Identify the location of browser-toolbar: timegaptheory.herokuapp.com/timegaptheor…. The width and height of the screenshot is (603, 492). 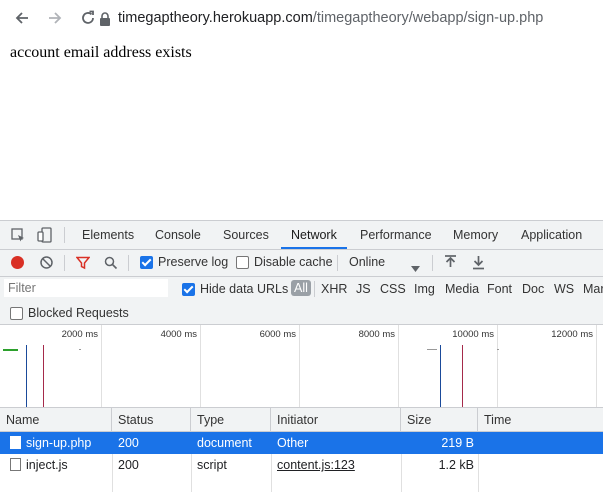
(301, 18).